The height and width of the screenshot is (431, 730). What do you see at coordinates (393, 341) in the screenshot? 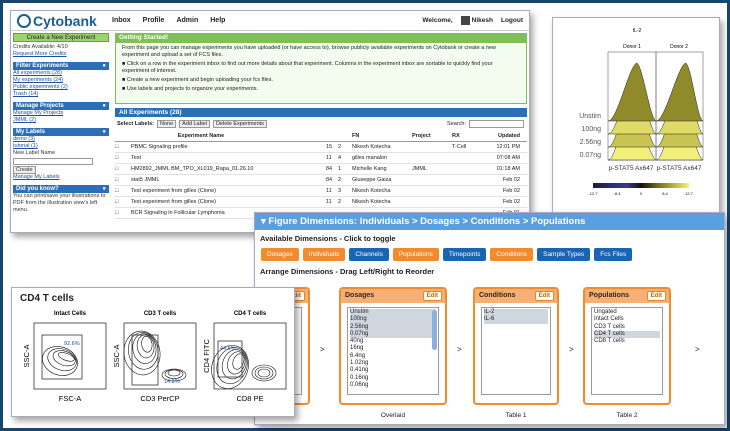
I see `list-item: 40ng` at bounding box center [393, 341].